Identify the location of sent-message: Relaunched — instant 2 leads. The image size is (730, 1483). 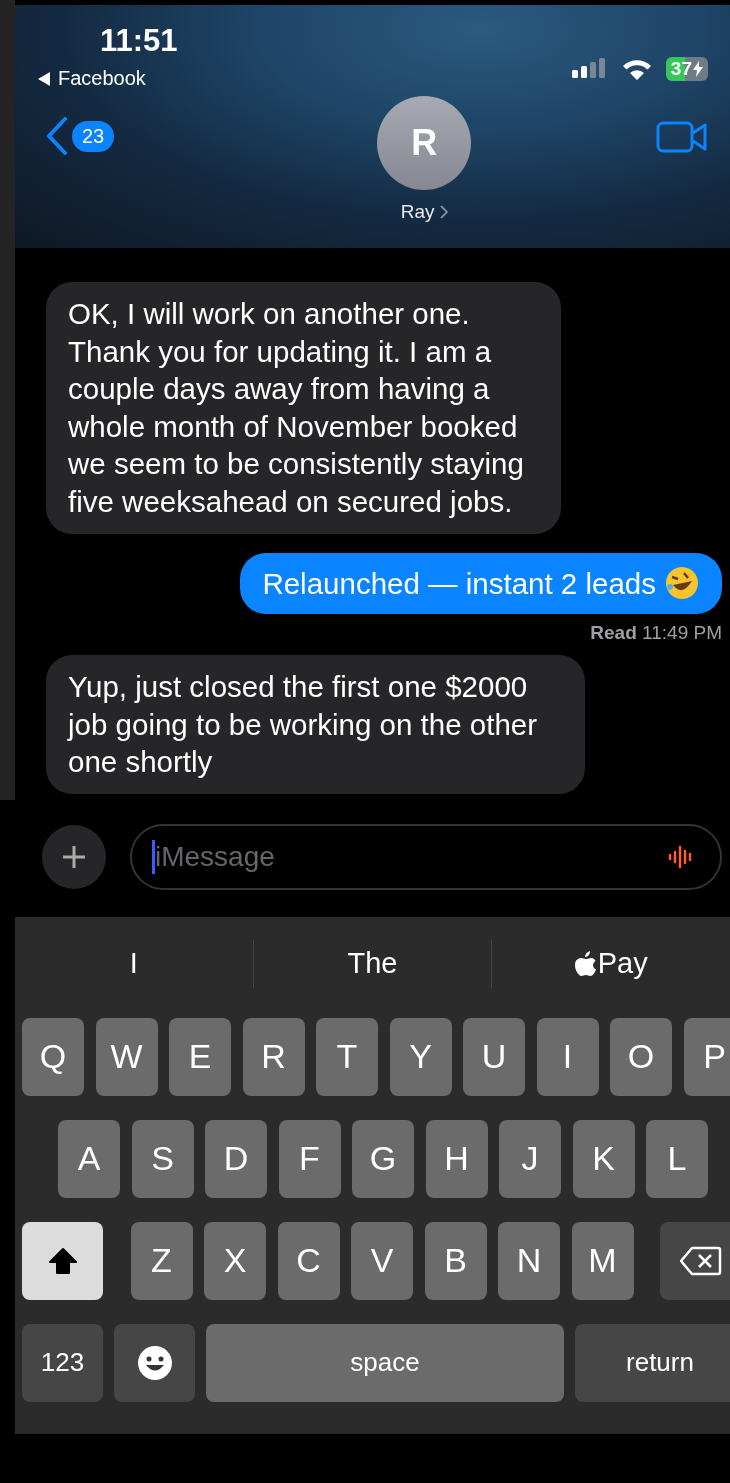
(481, 583).